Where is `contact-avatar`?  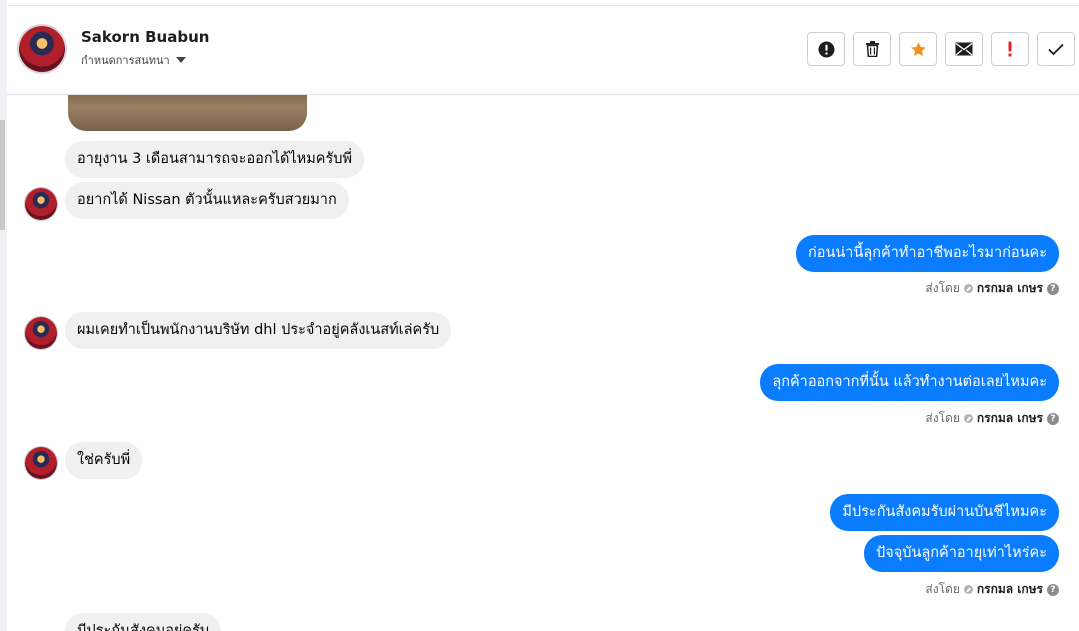
contact-avatar is located at coordinates (42, 49).